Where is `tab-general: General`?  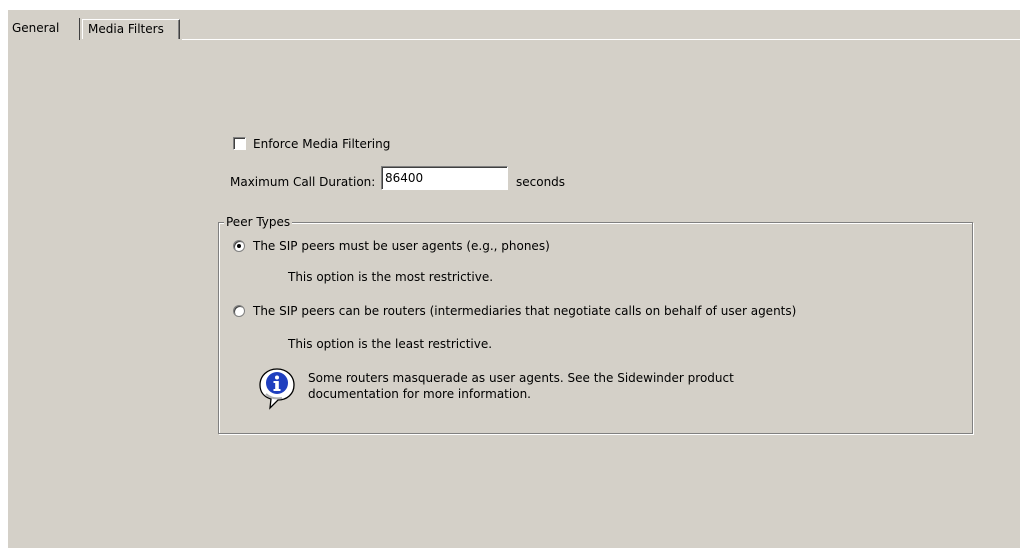 tab-general: General is located at coordinates (44, 29).